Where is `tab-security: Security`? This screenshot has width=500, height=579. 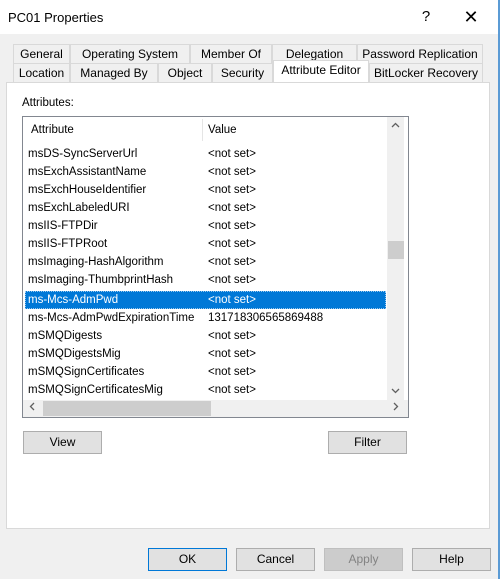 tab-security: Security is located at coordinates (242, 72).